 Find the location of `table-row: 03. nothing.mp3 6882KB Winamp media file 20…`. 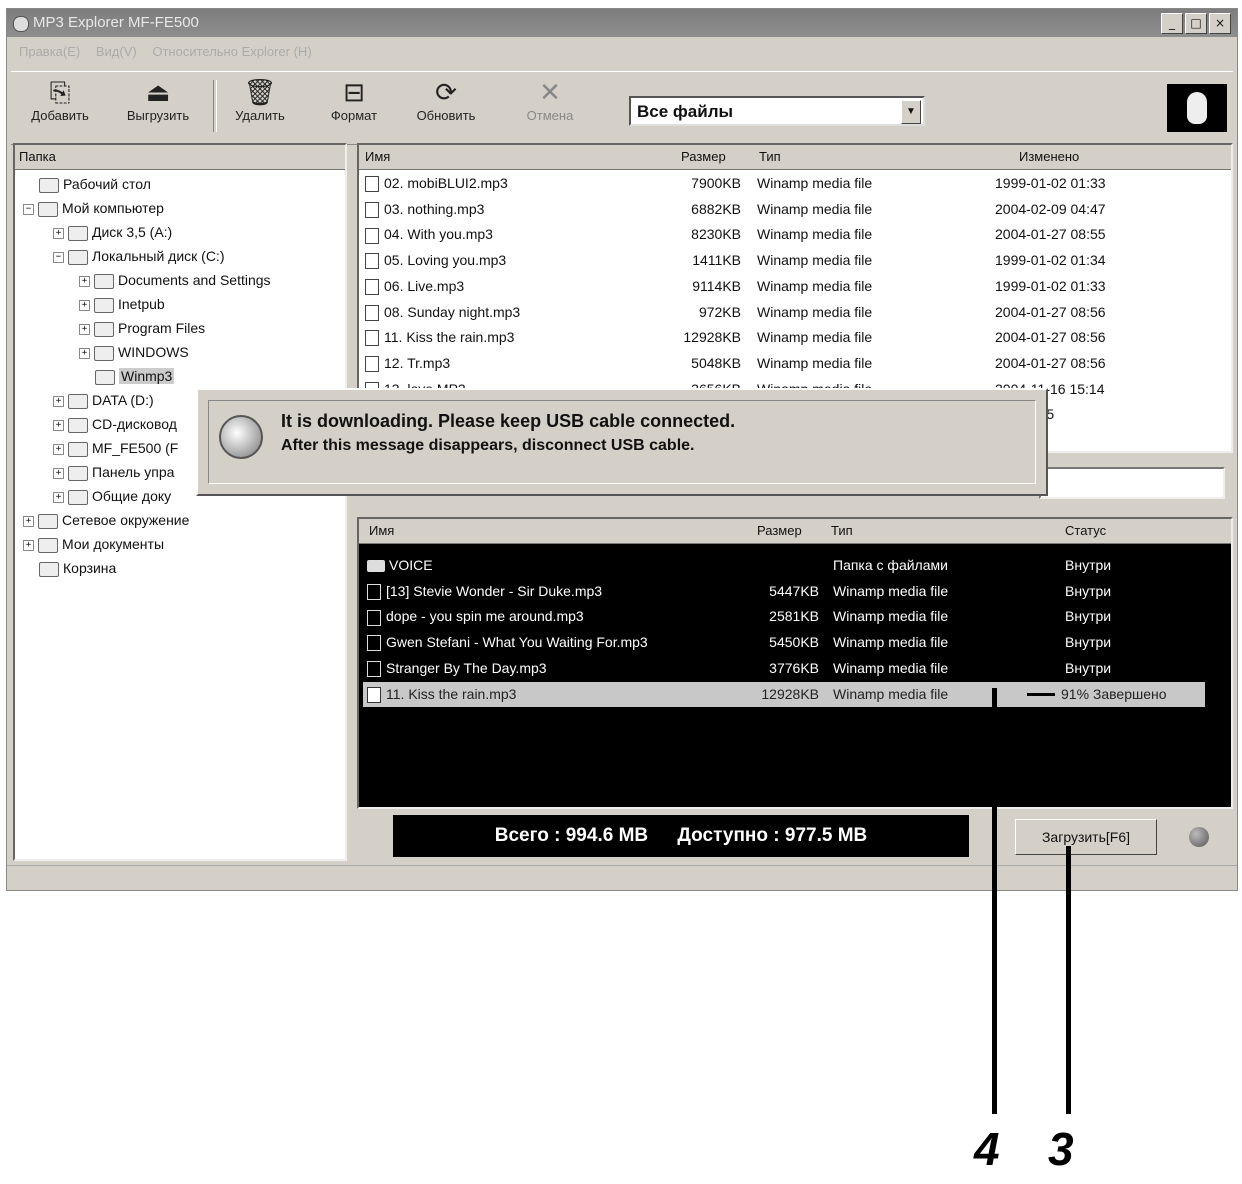

table-row: 03. nothing.mp3 6882KB Winamp media file 20… is located at coordinates (795, 209).